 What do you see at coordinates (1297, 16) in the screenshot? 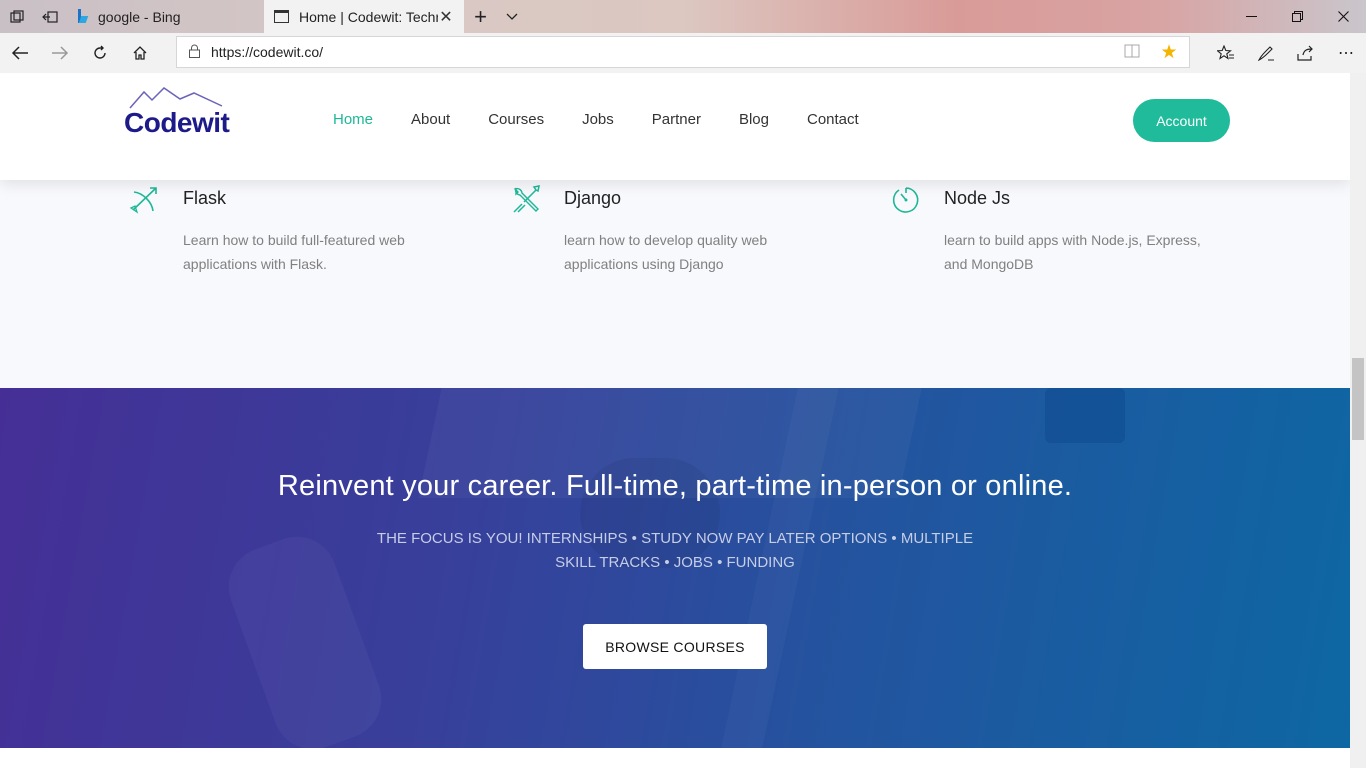
I see `restore-button` at bounding box center [1297, 16].